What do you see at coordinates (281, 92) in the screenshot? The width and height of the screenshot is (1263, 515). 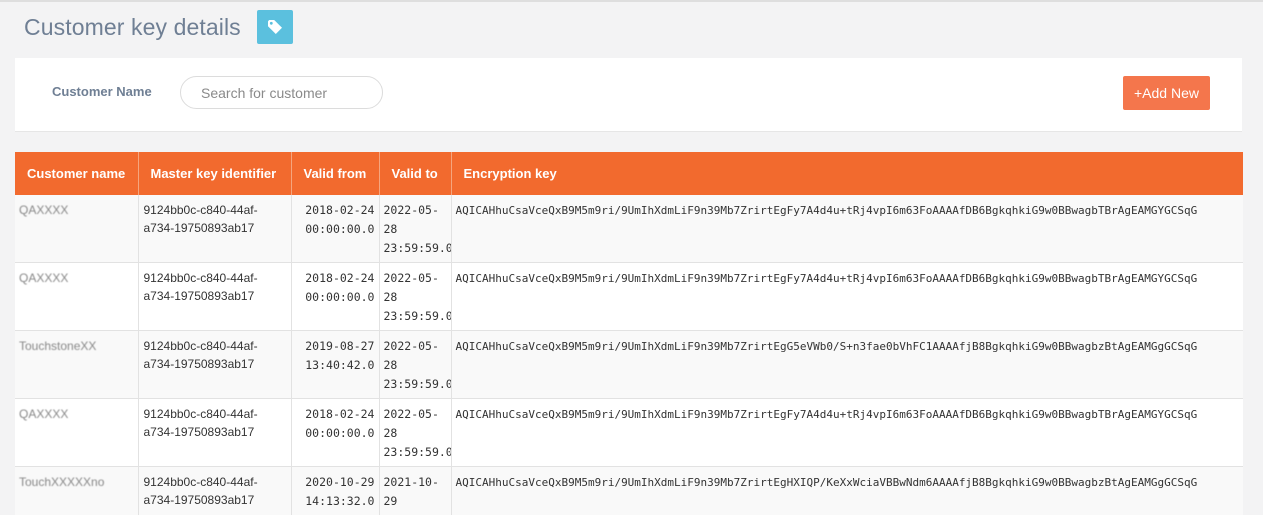 I see `customer-search-input` at bounding box center [281, 92].